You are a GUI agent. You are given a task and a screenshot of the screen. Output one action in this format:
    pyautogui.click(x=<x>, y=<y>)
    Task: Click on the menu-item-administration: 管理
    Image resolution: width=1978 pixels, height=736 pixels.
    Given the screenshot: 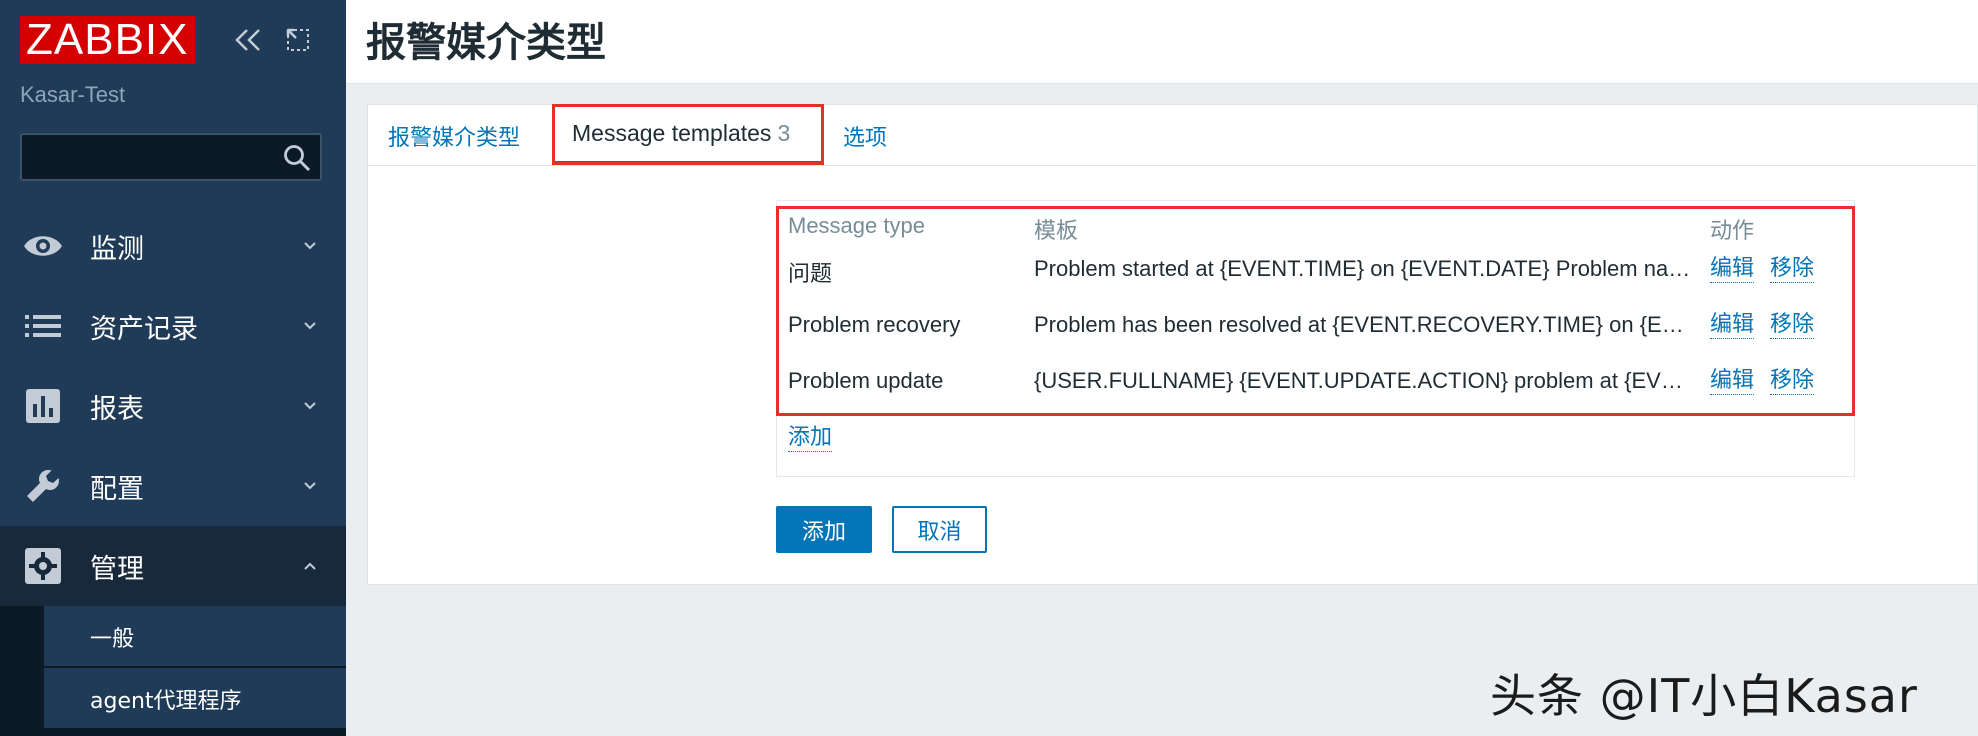 What is the action you would take?
    pyautogui.click(x=173, y=566)
    